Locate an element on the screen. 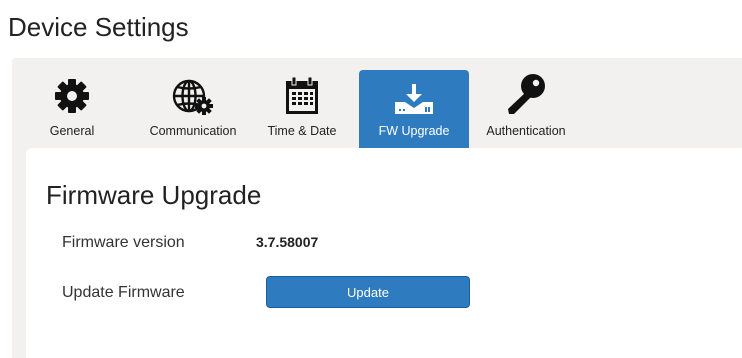 The image size is (742, 358). tab-time-date: Time & Date is located at coordinates (302, 109).